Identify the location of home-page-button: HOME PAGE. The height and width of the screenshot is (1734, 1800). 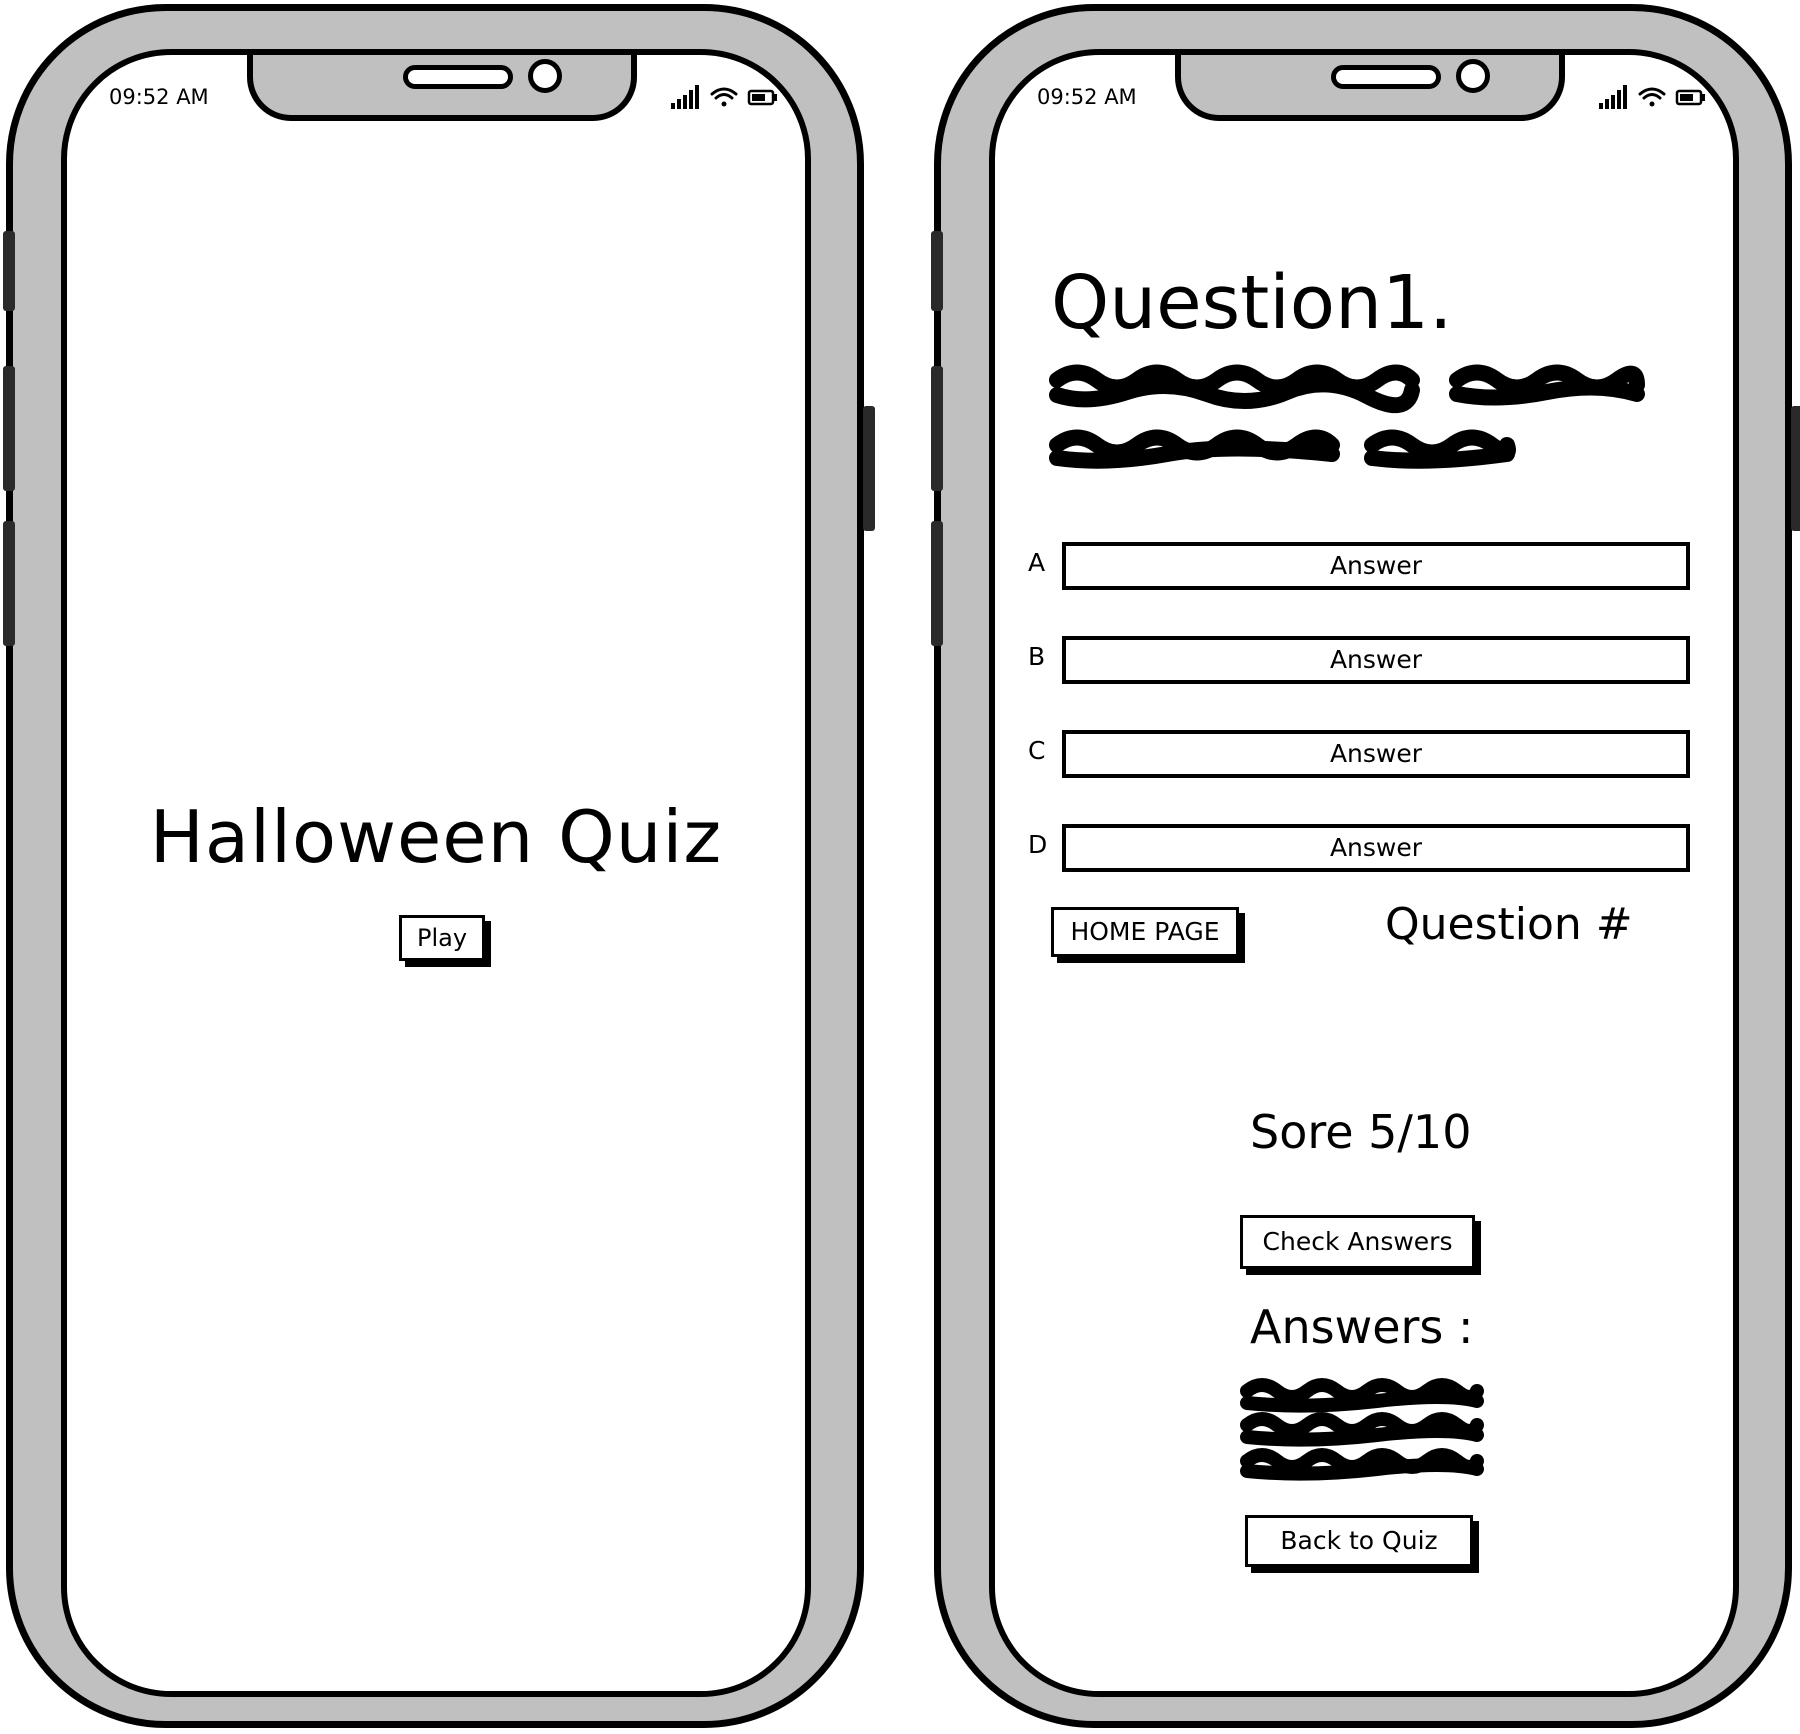
(1145, 932).